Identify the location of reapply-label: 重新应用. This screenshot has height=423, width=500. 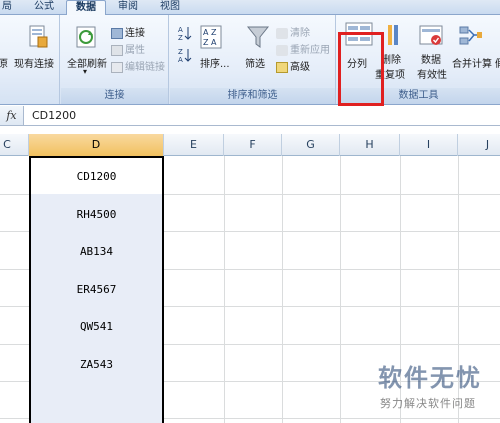
(310, 50).